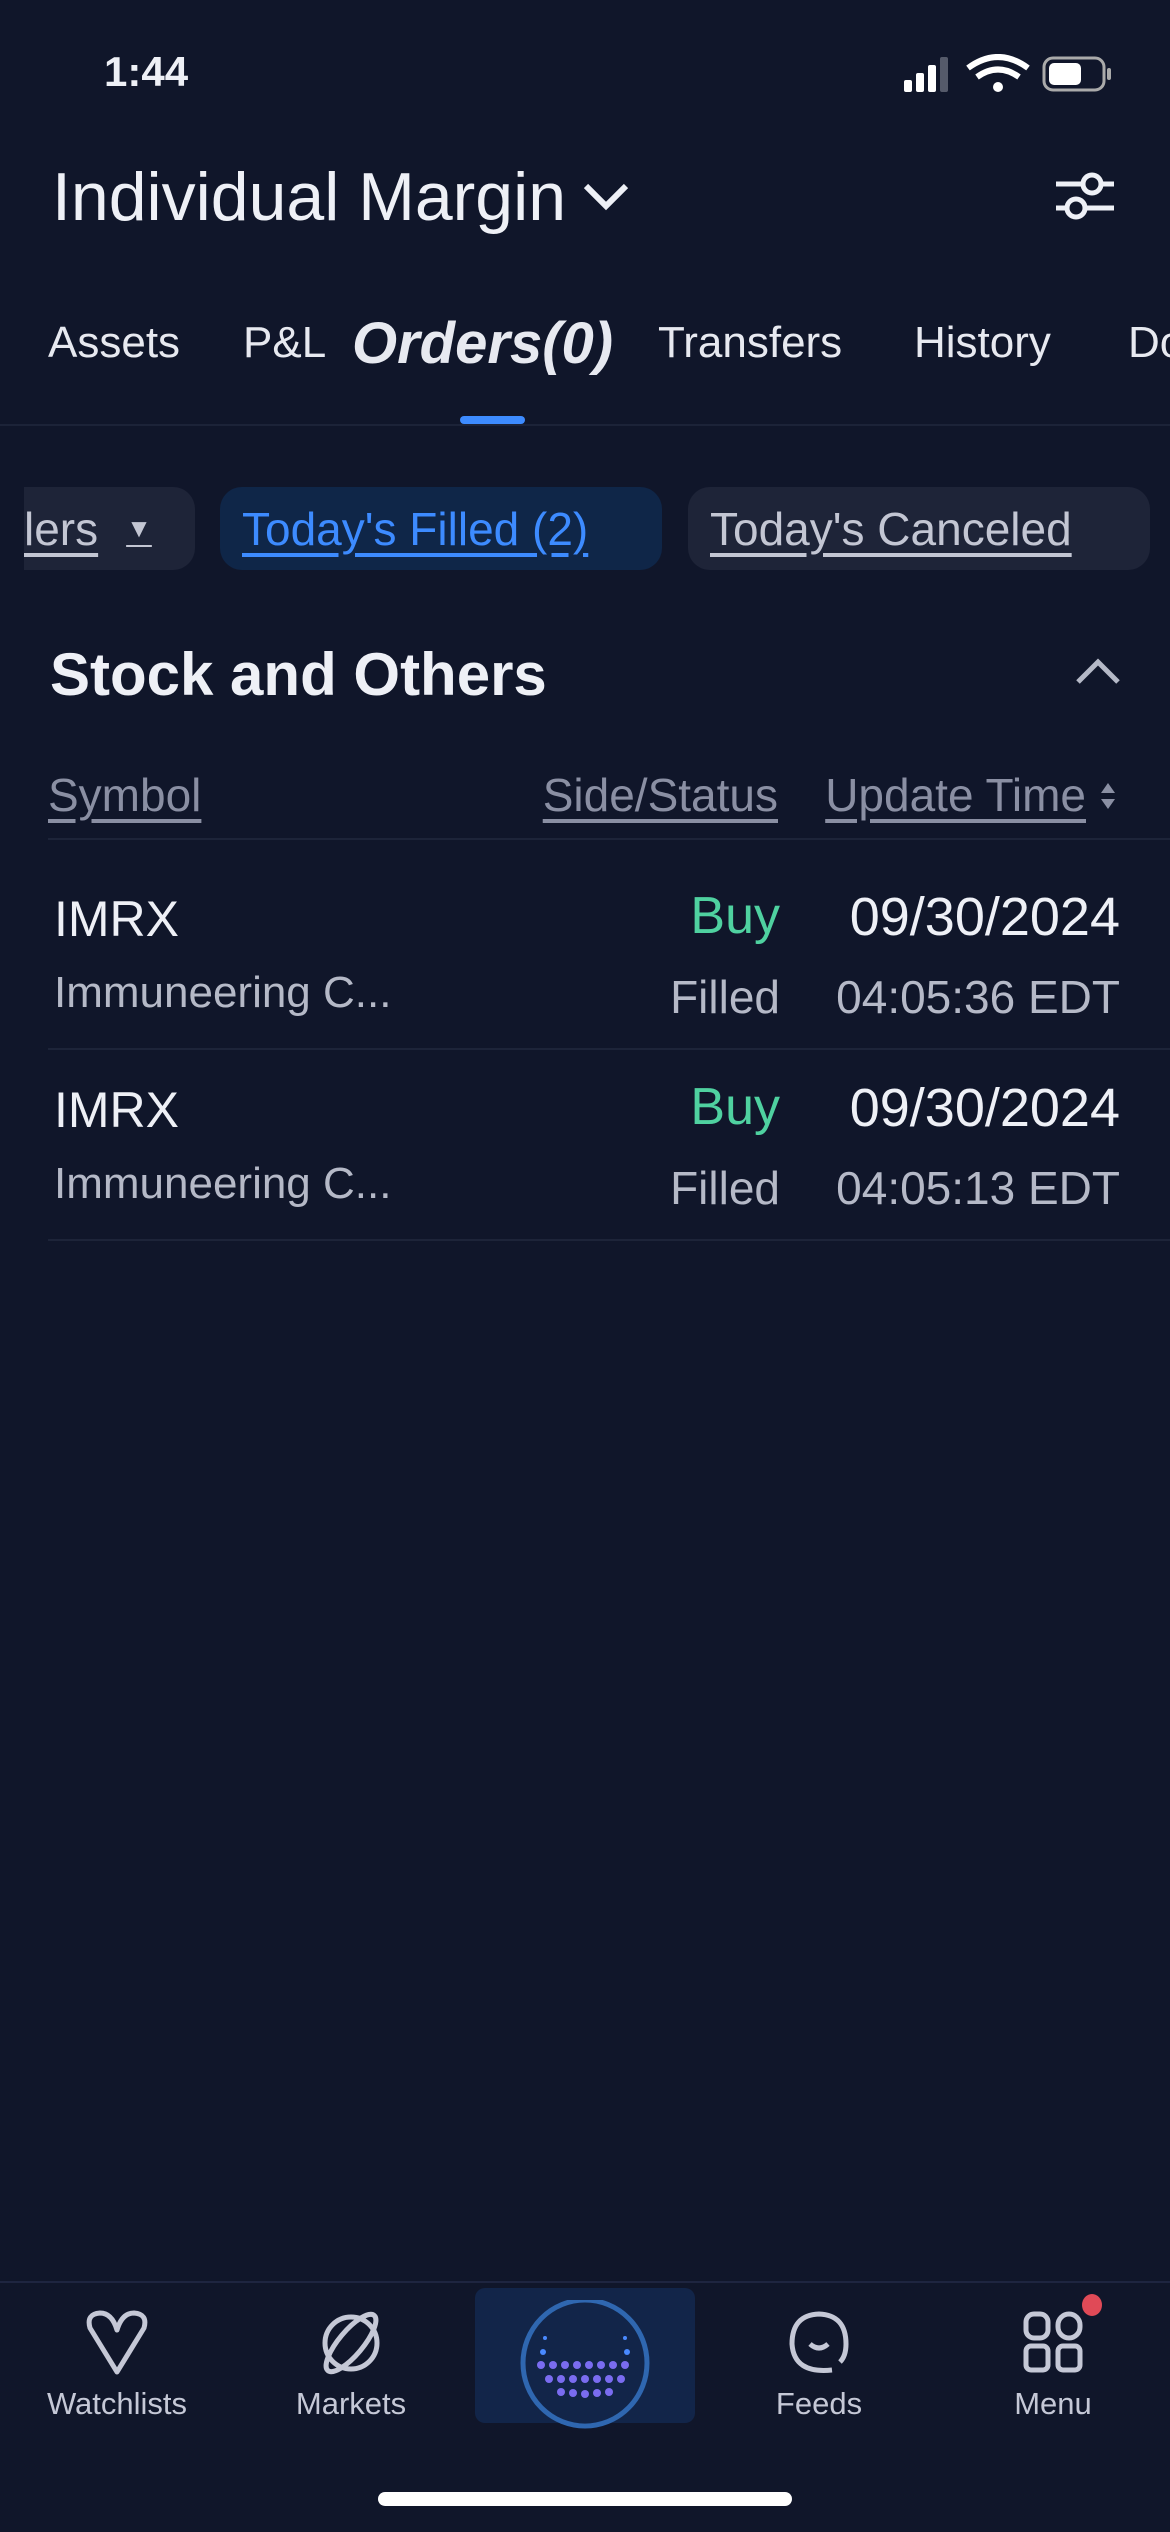  What do you see at coordinates (819, 2403) in the screenshot?
I see `nav-label: Feeds` at bounding box center [819, 2403].